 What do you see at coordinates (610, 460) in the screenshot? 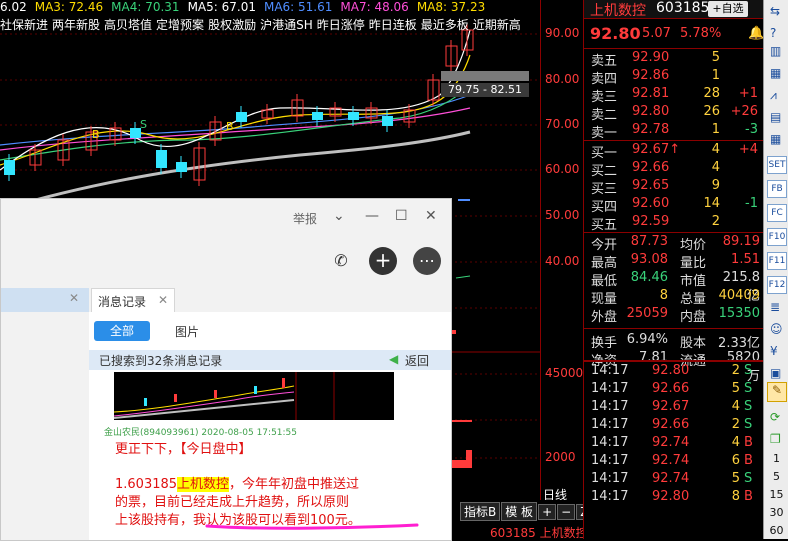
I see `tick-time: 14:17` at bounding box center [610, 460].